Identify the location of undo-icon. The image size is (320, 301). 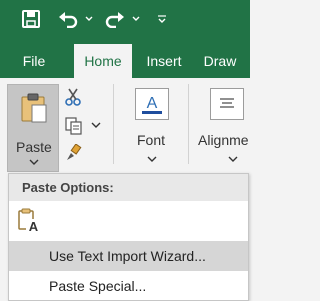
(68, 19).